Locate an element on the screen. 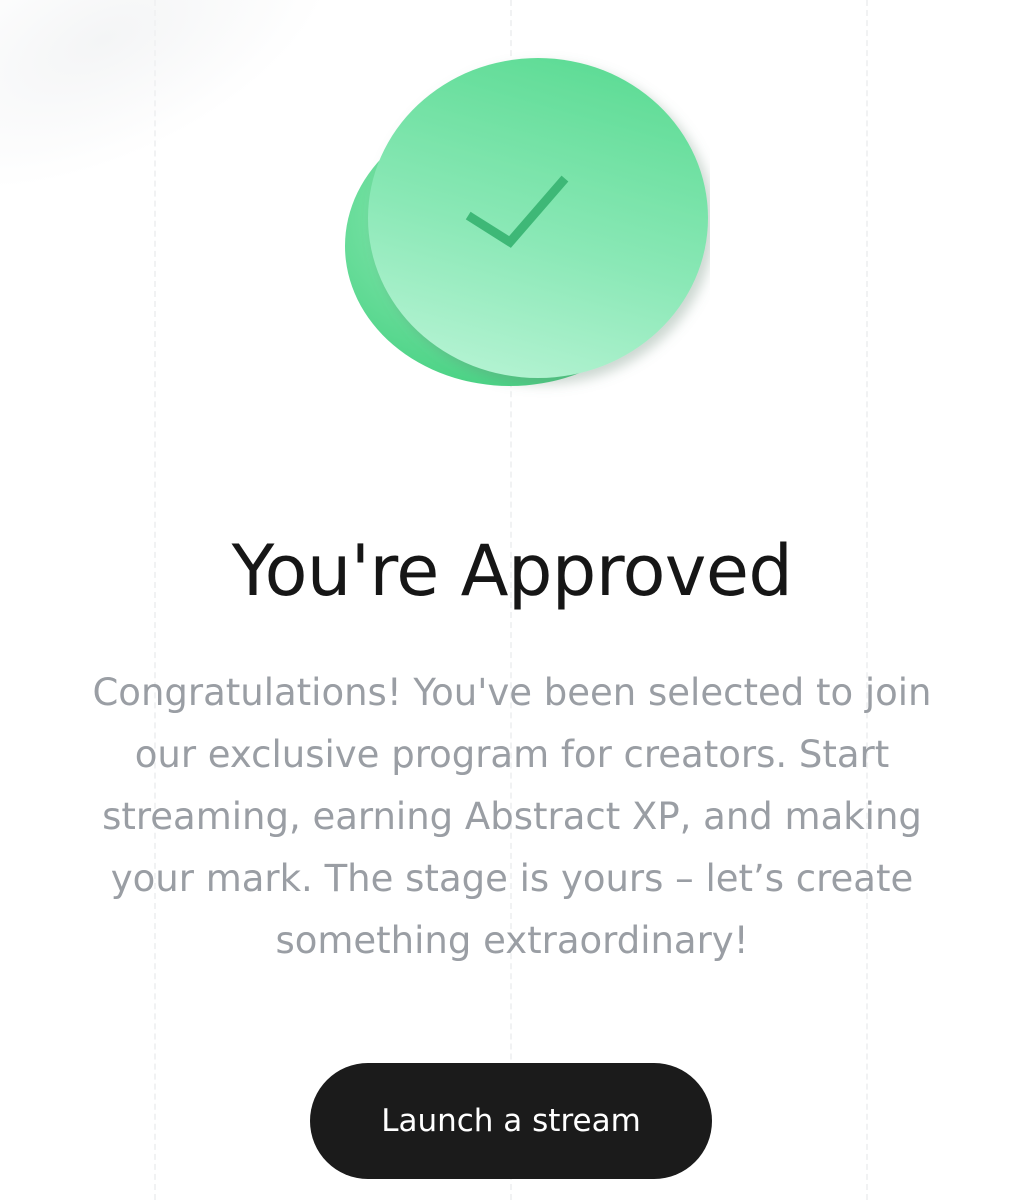  launch-stream-button: Launch a stream is located at coordinates (511, 1121).